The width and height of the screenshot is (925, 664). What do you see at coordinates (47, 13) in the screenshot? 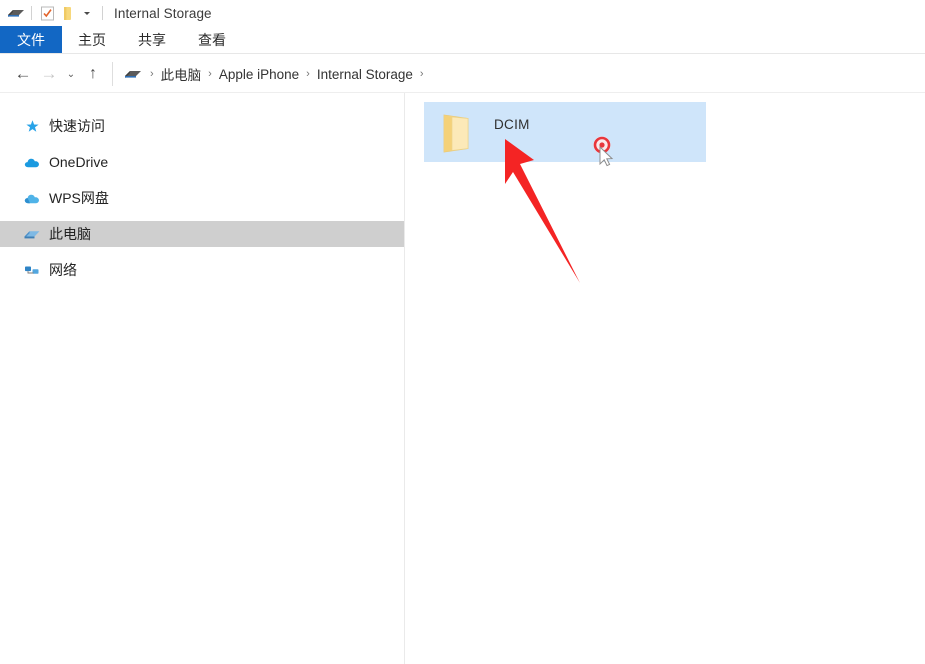
I see `checklist-icon` at bounding box center [47, 13].